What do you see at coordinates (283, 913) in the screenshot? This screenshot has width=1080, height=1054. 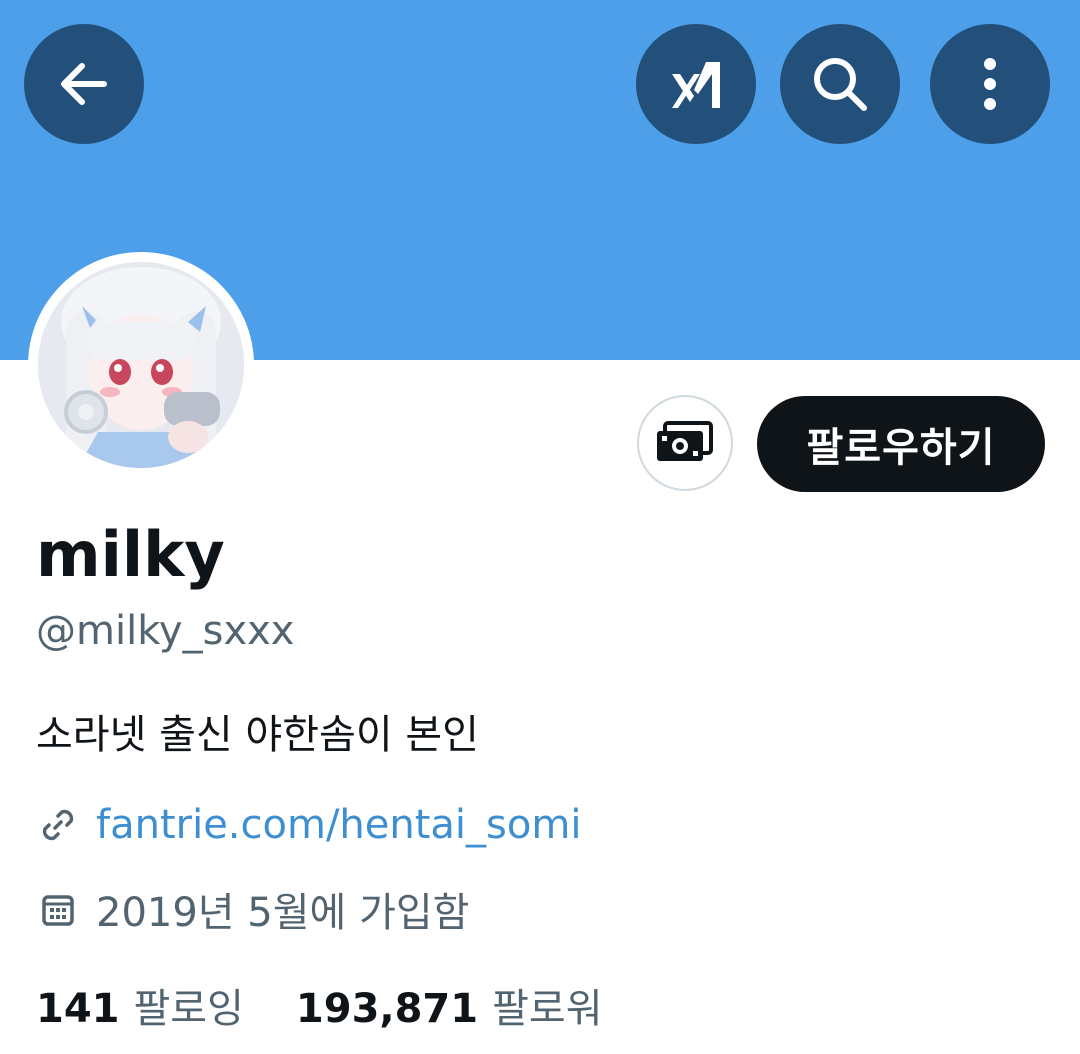 I see `join-date: 2019년 5월에 가입함` at bounding box center [283, 913].